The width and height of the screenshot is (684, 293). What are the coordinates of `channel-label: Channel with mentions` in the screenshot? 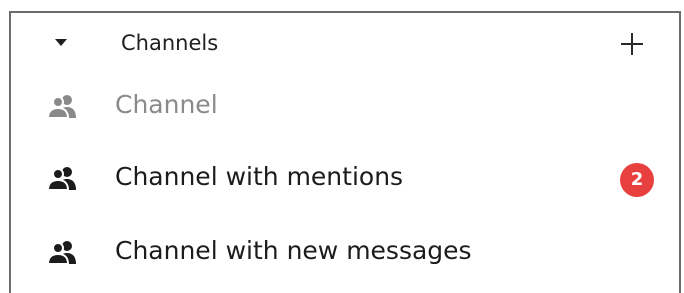 It's located at (259, 176).